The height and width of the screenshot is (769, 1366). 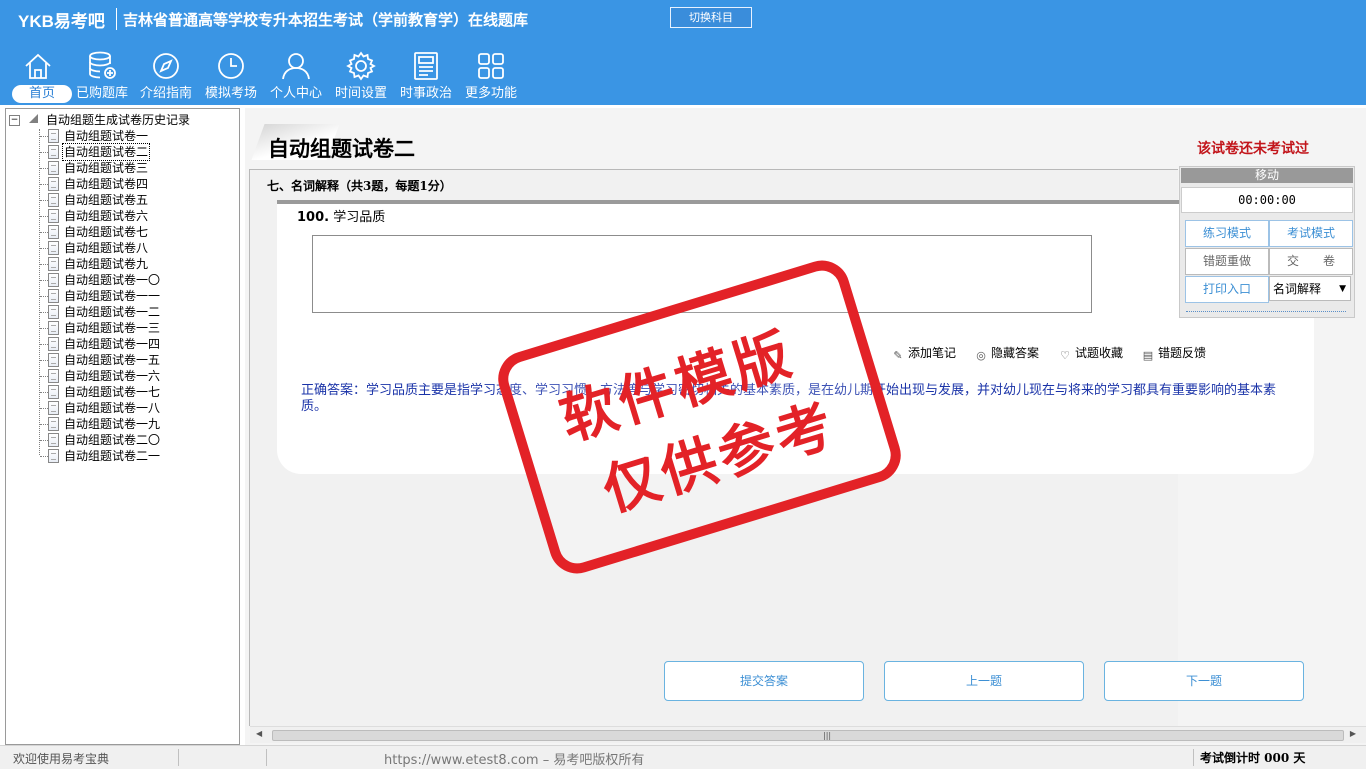 What do you see at coordinates (313, 217) in the screenshot?
I see `question-number: 100.` at bounding box center [313, 217].